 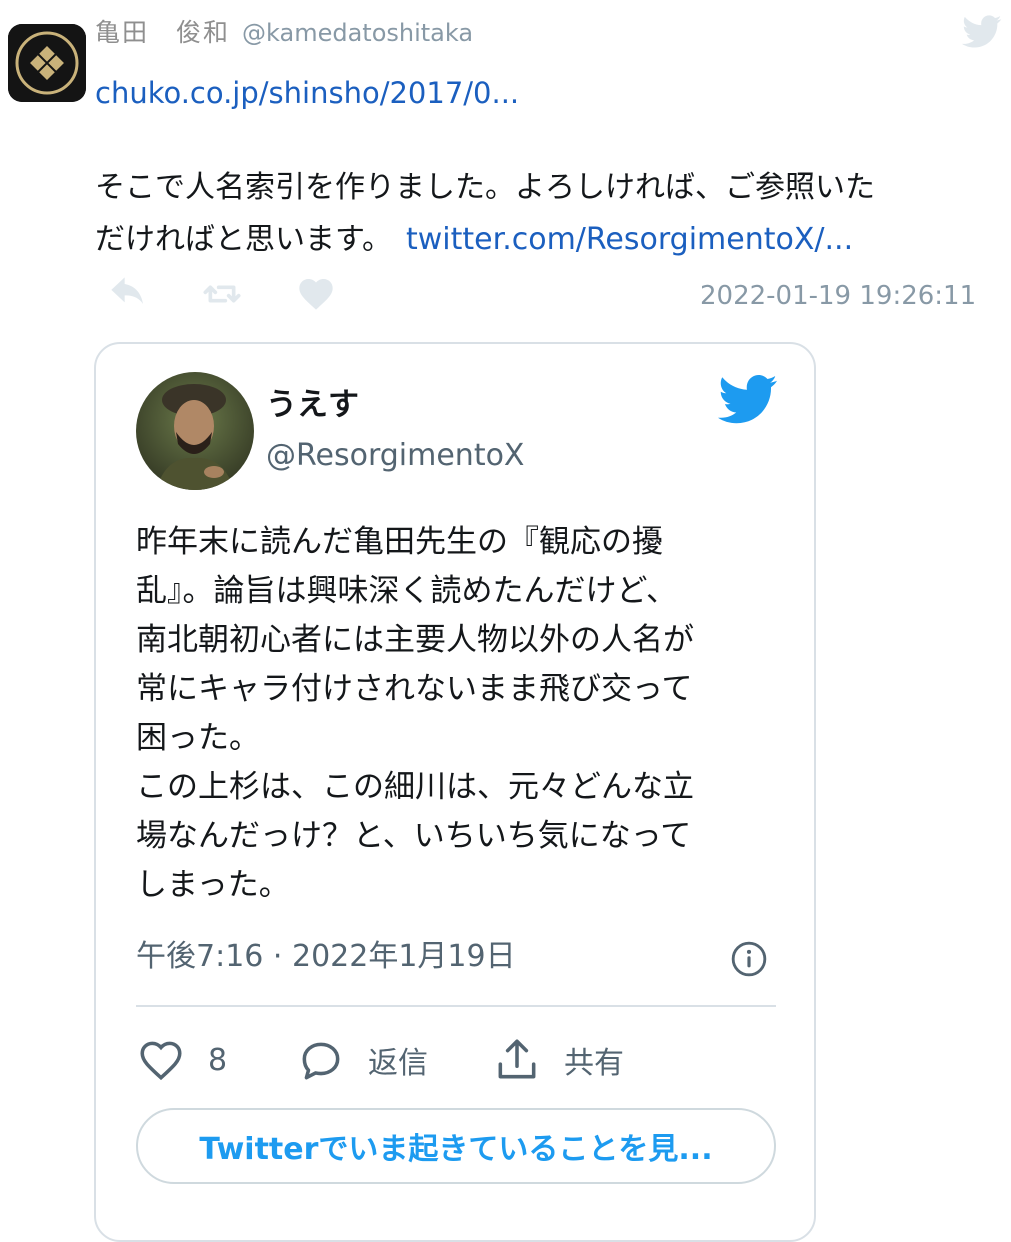 I want to click on embedded-actions: 8 返信 共有, so click(x=456, y=1060).